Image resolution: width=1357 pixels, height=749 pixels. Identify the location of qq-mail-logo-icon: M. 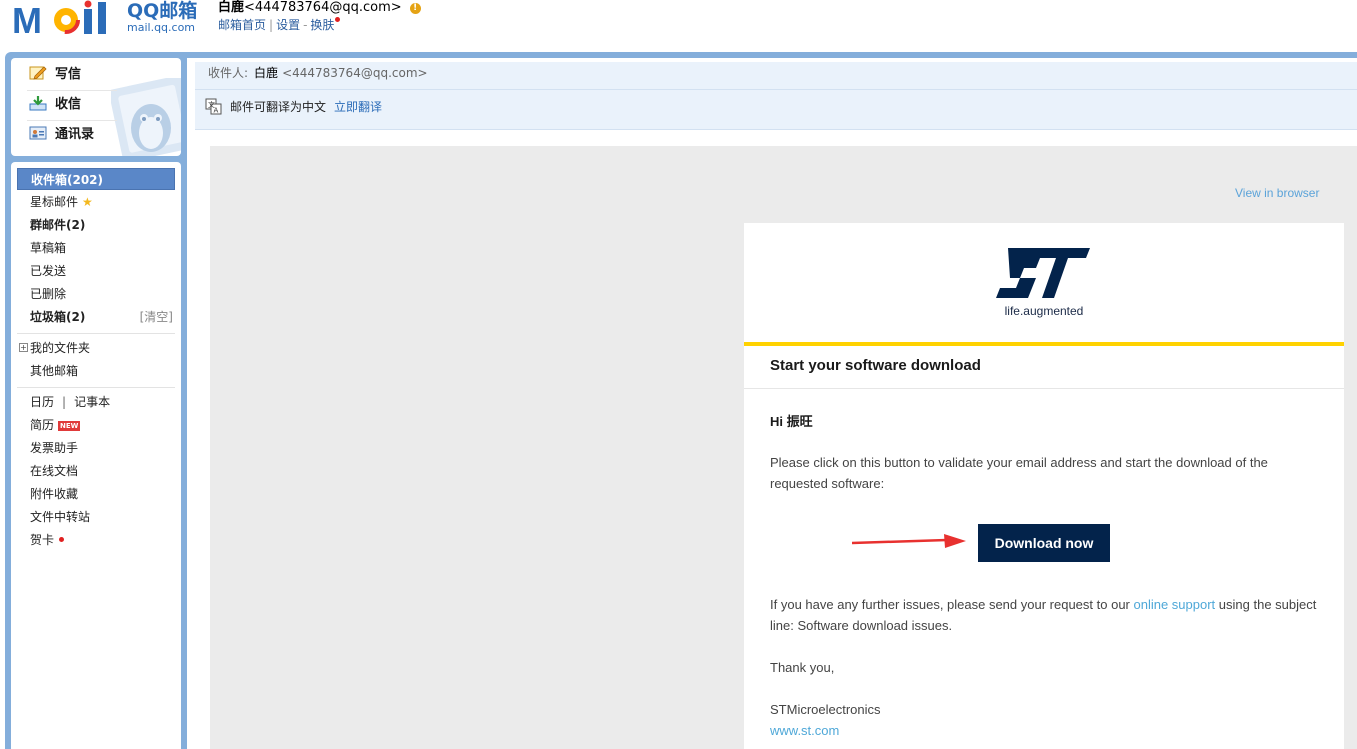
(68, 20).